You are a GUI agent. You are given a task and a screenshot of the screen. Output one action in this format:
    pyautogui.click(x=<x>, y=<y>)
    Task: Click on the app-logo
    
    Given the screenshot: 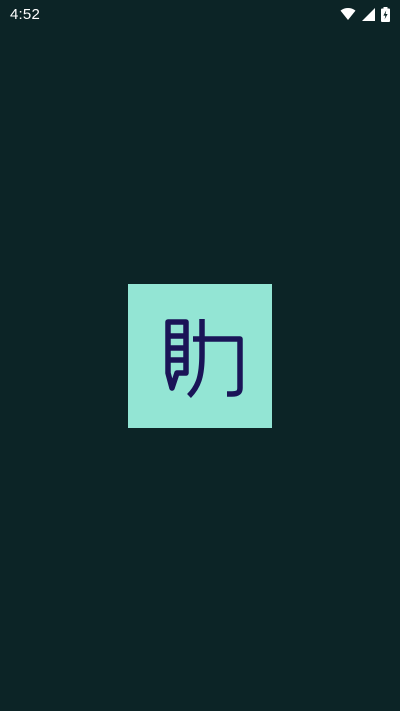 What is the action you would take?
    pyautogui.click(x=200, y=356)
    